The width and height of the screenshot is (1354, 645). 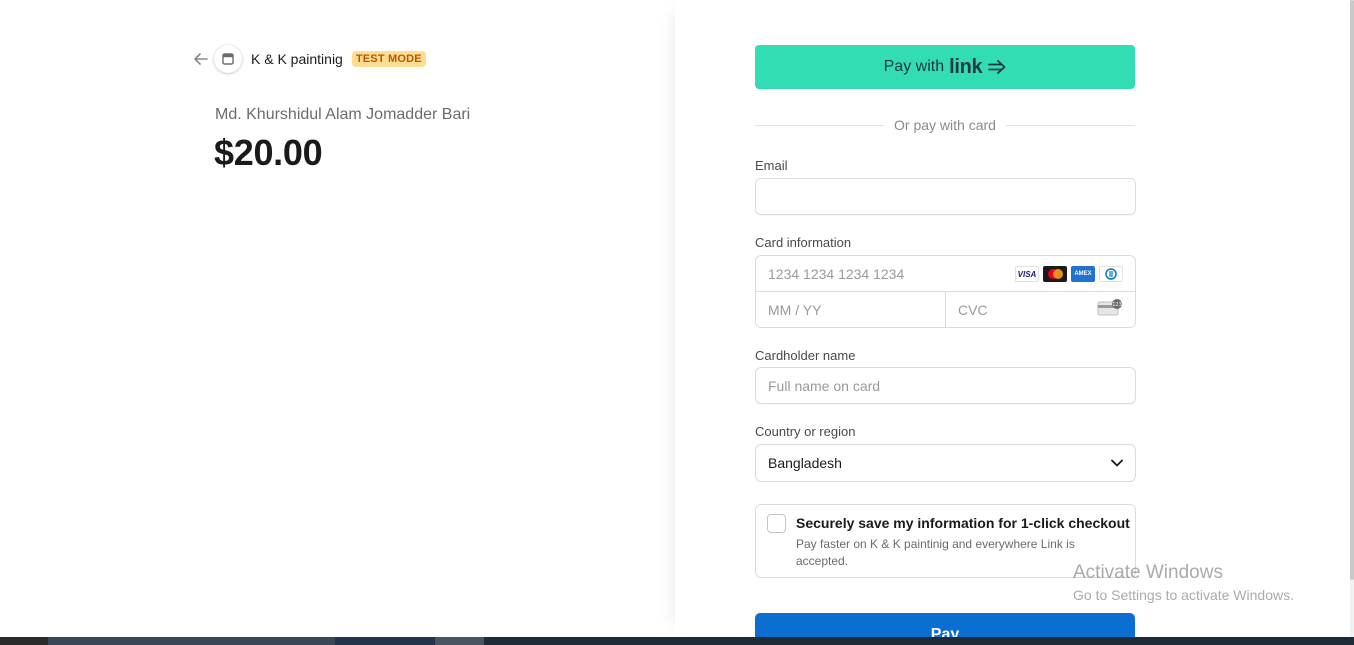 I want to click on cvc-card-icon: 123, so click(x=1110, y=310).